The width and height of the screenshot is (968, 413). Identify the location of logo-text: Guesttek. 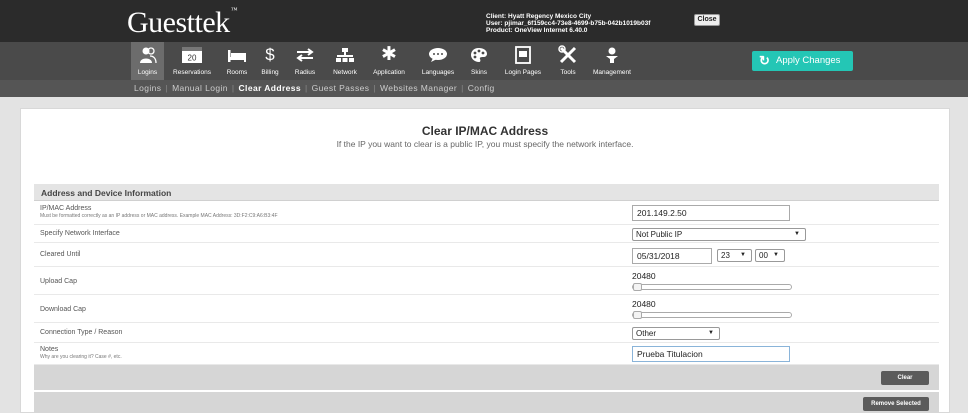
(178, 22).